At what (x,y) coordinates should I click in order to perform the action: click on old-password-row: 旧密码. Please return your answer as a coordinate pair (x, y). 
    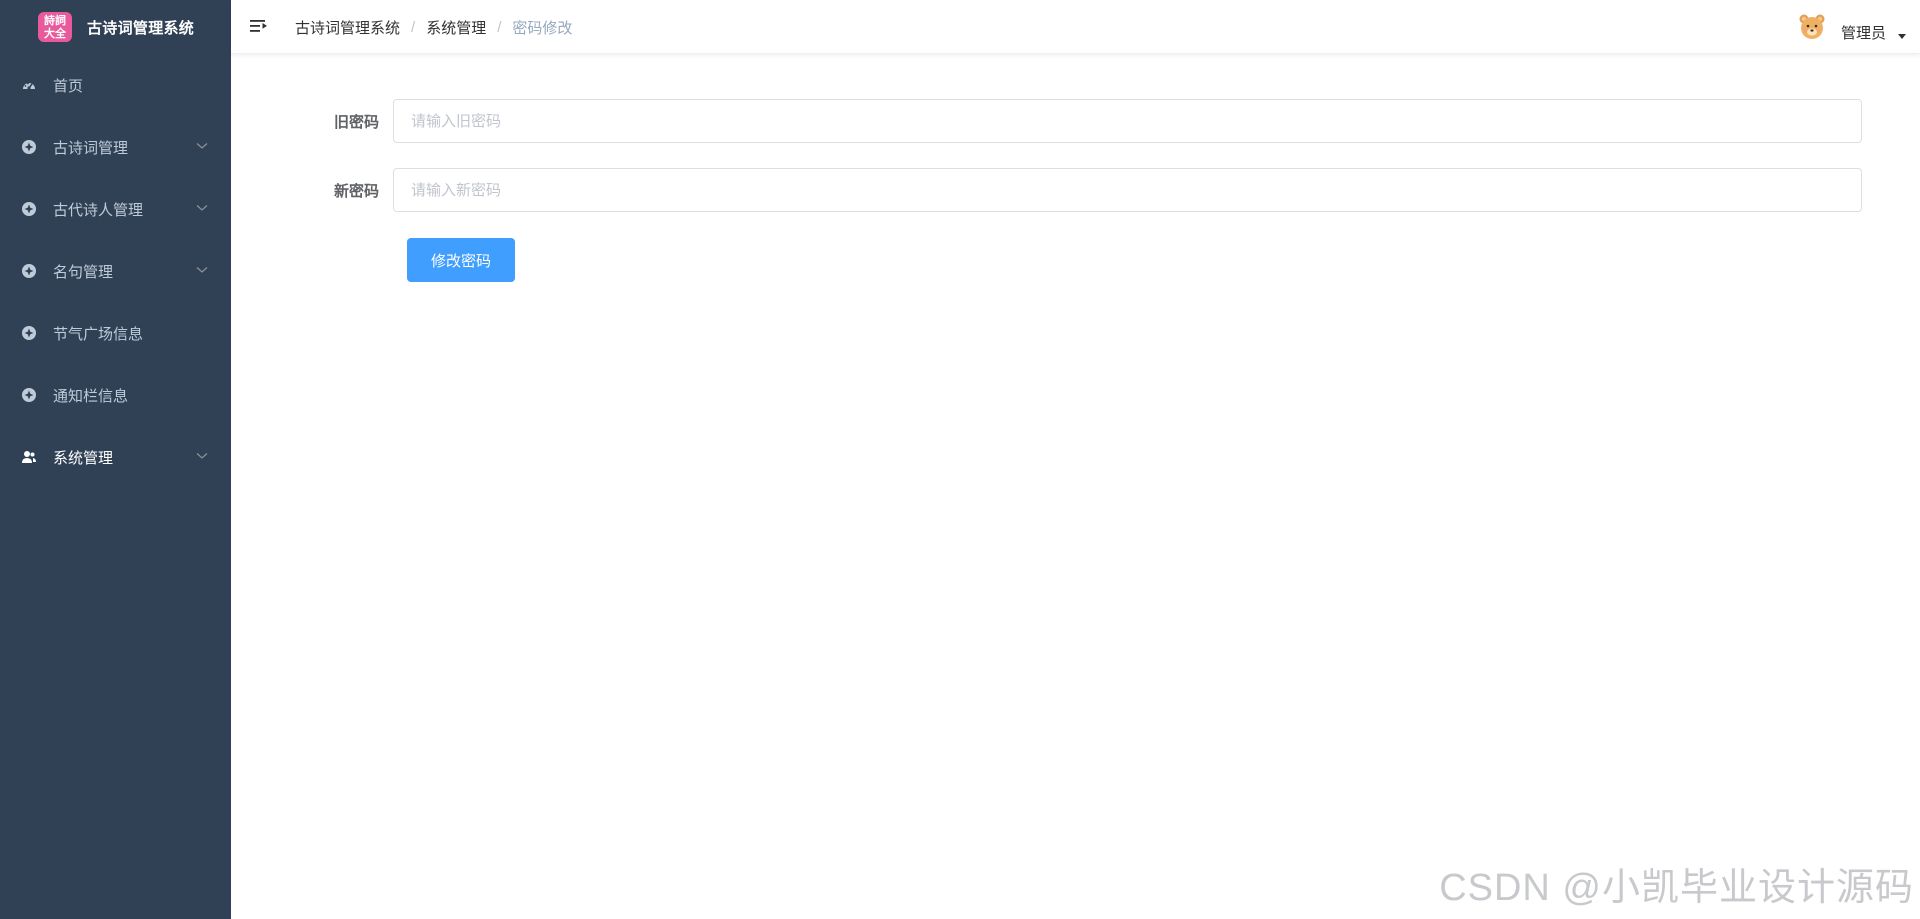
    Looking at the image, I should click on (1046, 121).